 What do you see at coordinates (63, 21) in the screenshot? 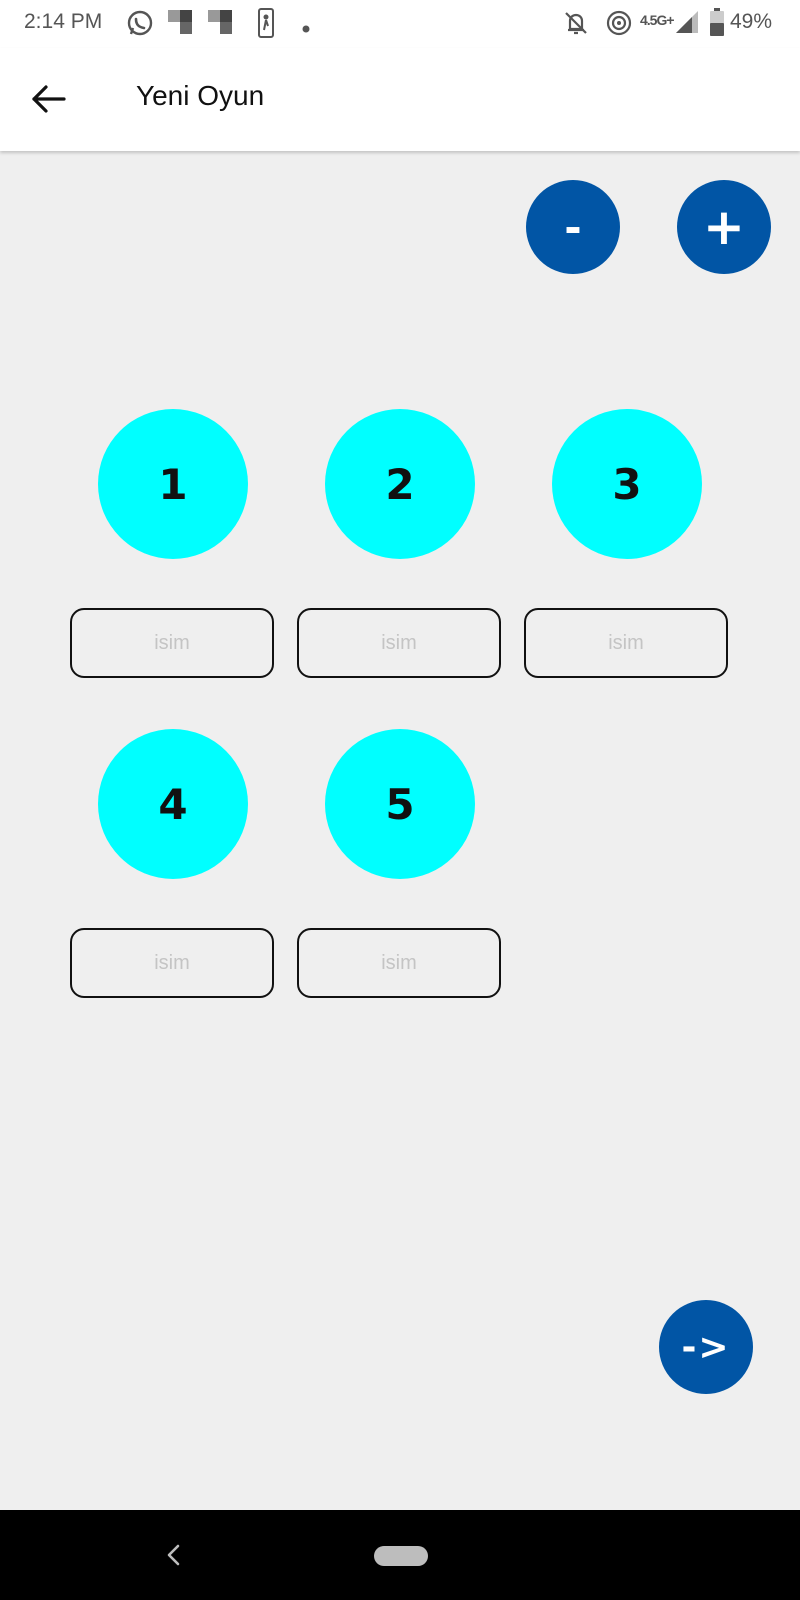
I see `status-time: 2:14 PM` at bounding box center [63, 21].